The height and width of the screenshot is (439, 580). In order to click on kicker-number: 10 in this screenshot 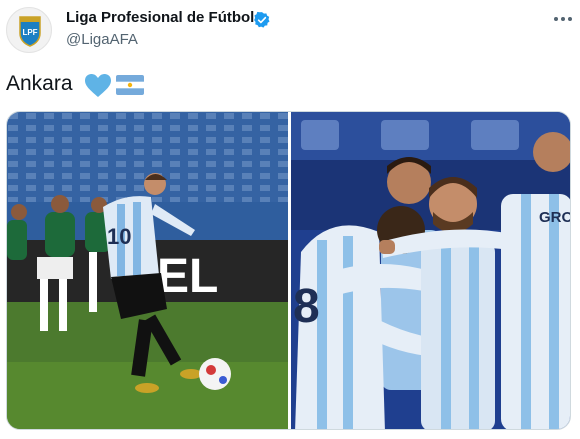, I will do `click(119, 236)`.